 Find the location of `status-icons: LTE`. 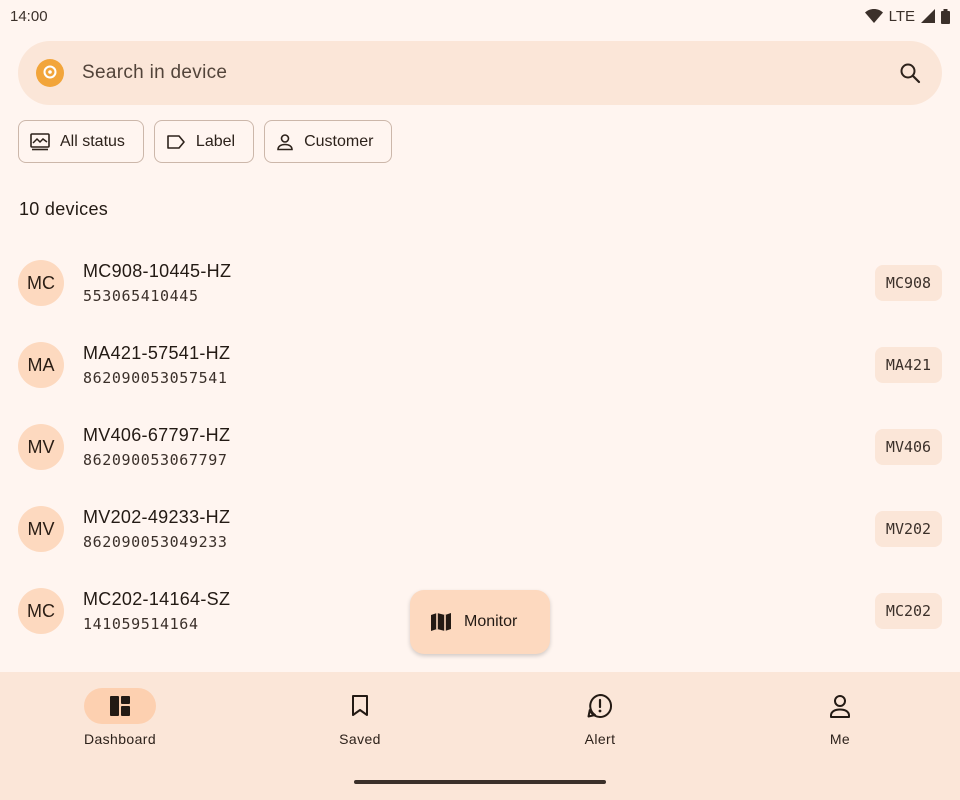

status-icons: LTE is located at coordinates (907, 16).